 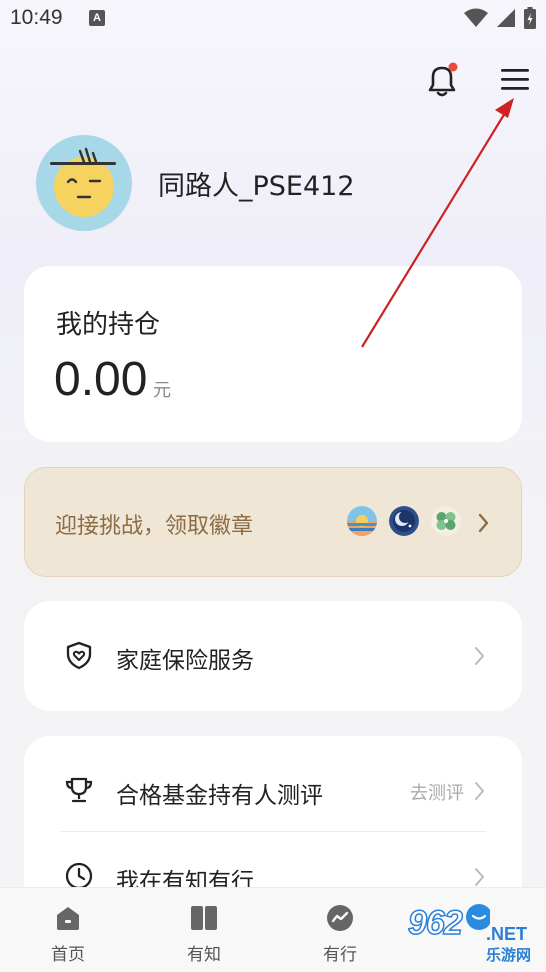 I want to click on book-icon, so click(x=204, y=918).